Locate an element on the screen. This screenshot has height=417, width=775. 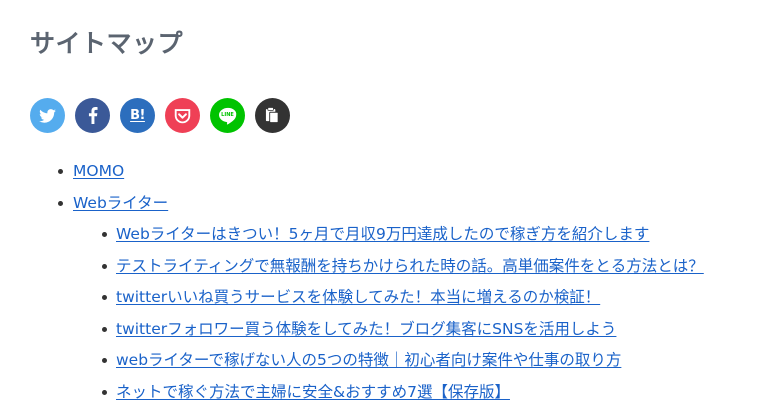
list-item: webライターで稼げない人の5つの特徴｜初心者向け案件や仕事の取り方 is located at coordinates (402, 365).